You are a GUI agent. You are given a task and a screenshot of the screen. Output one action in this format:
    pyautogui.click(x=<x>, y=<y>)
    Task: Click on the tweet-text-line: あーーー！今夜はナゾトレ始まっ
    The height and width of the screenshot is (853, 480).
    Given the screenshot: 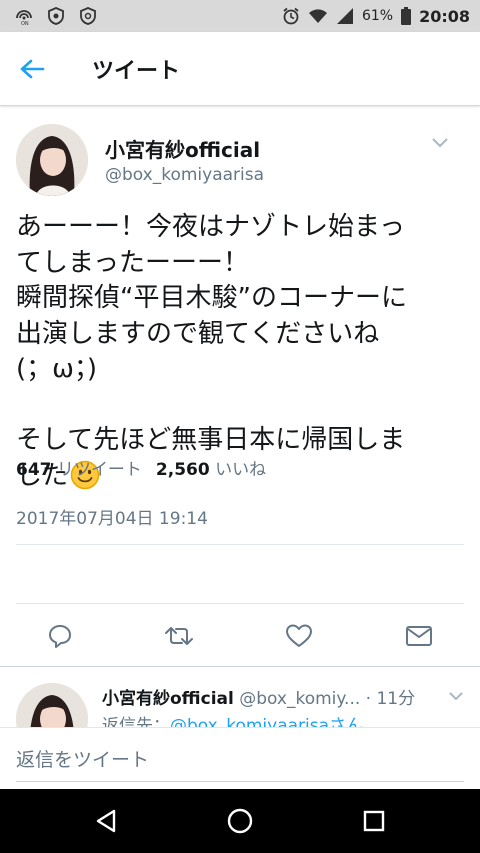 What is the action you would take?
    pyautogui.click(x=210, y=227)
    